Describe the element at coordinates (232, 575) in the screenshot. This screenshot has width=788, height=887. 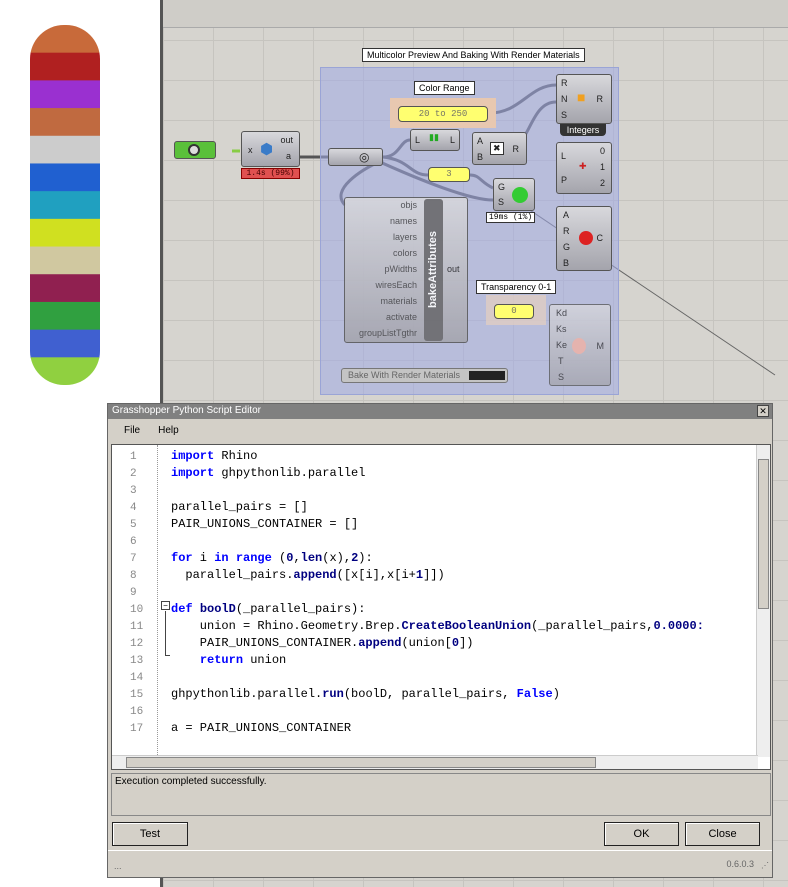
I see `code-token: parallel_pairs.` at that location.